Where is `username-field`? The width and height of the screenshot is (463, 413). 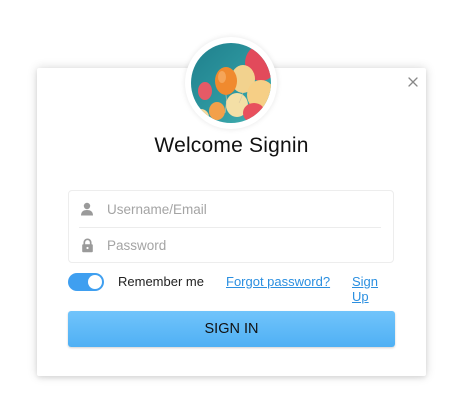 username-field is located at coordinates (231, 209).